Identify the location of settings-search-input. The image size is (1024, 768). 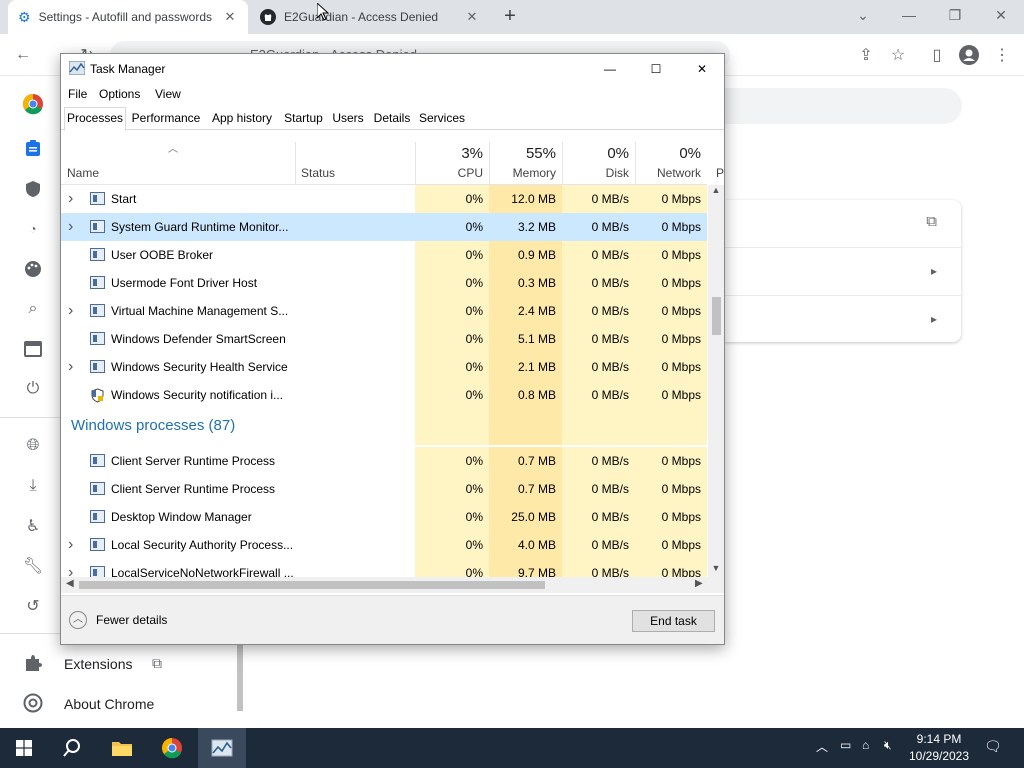
(831, 106).